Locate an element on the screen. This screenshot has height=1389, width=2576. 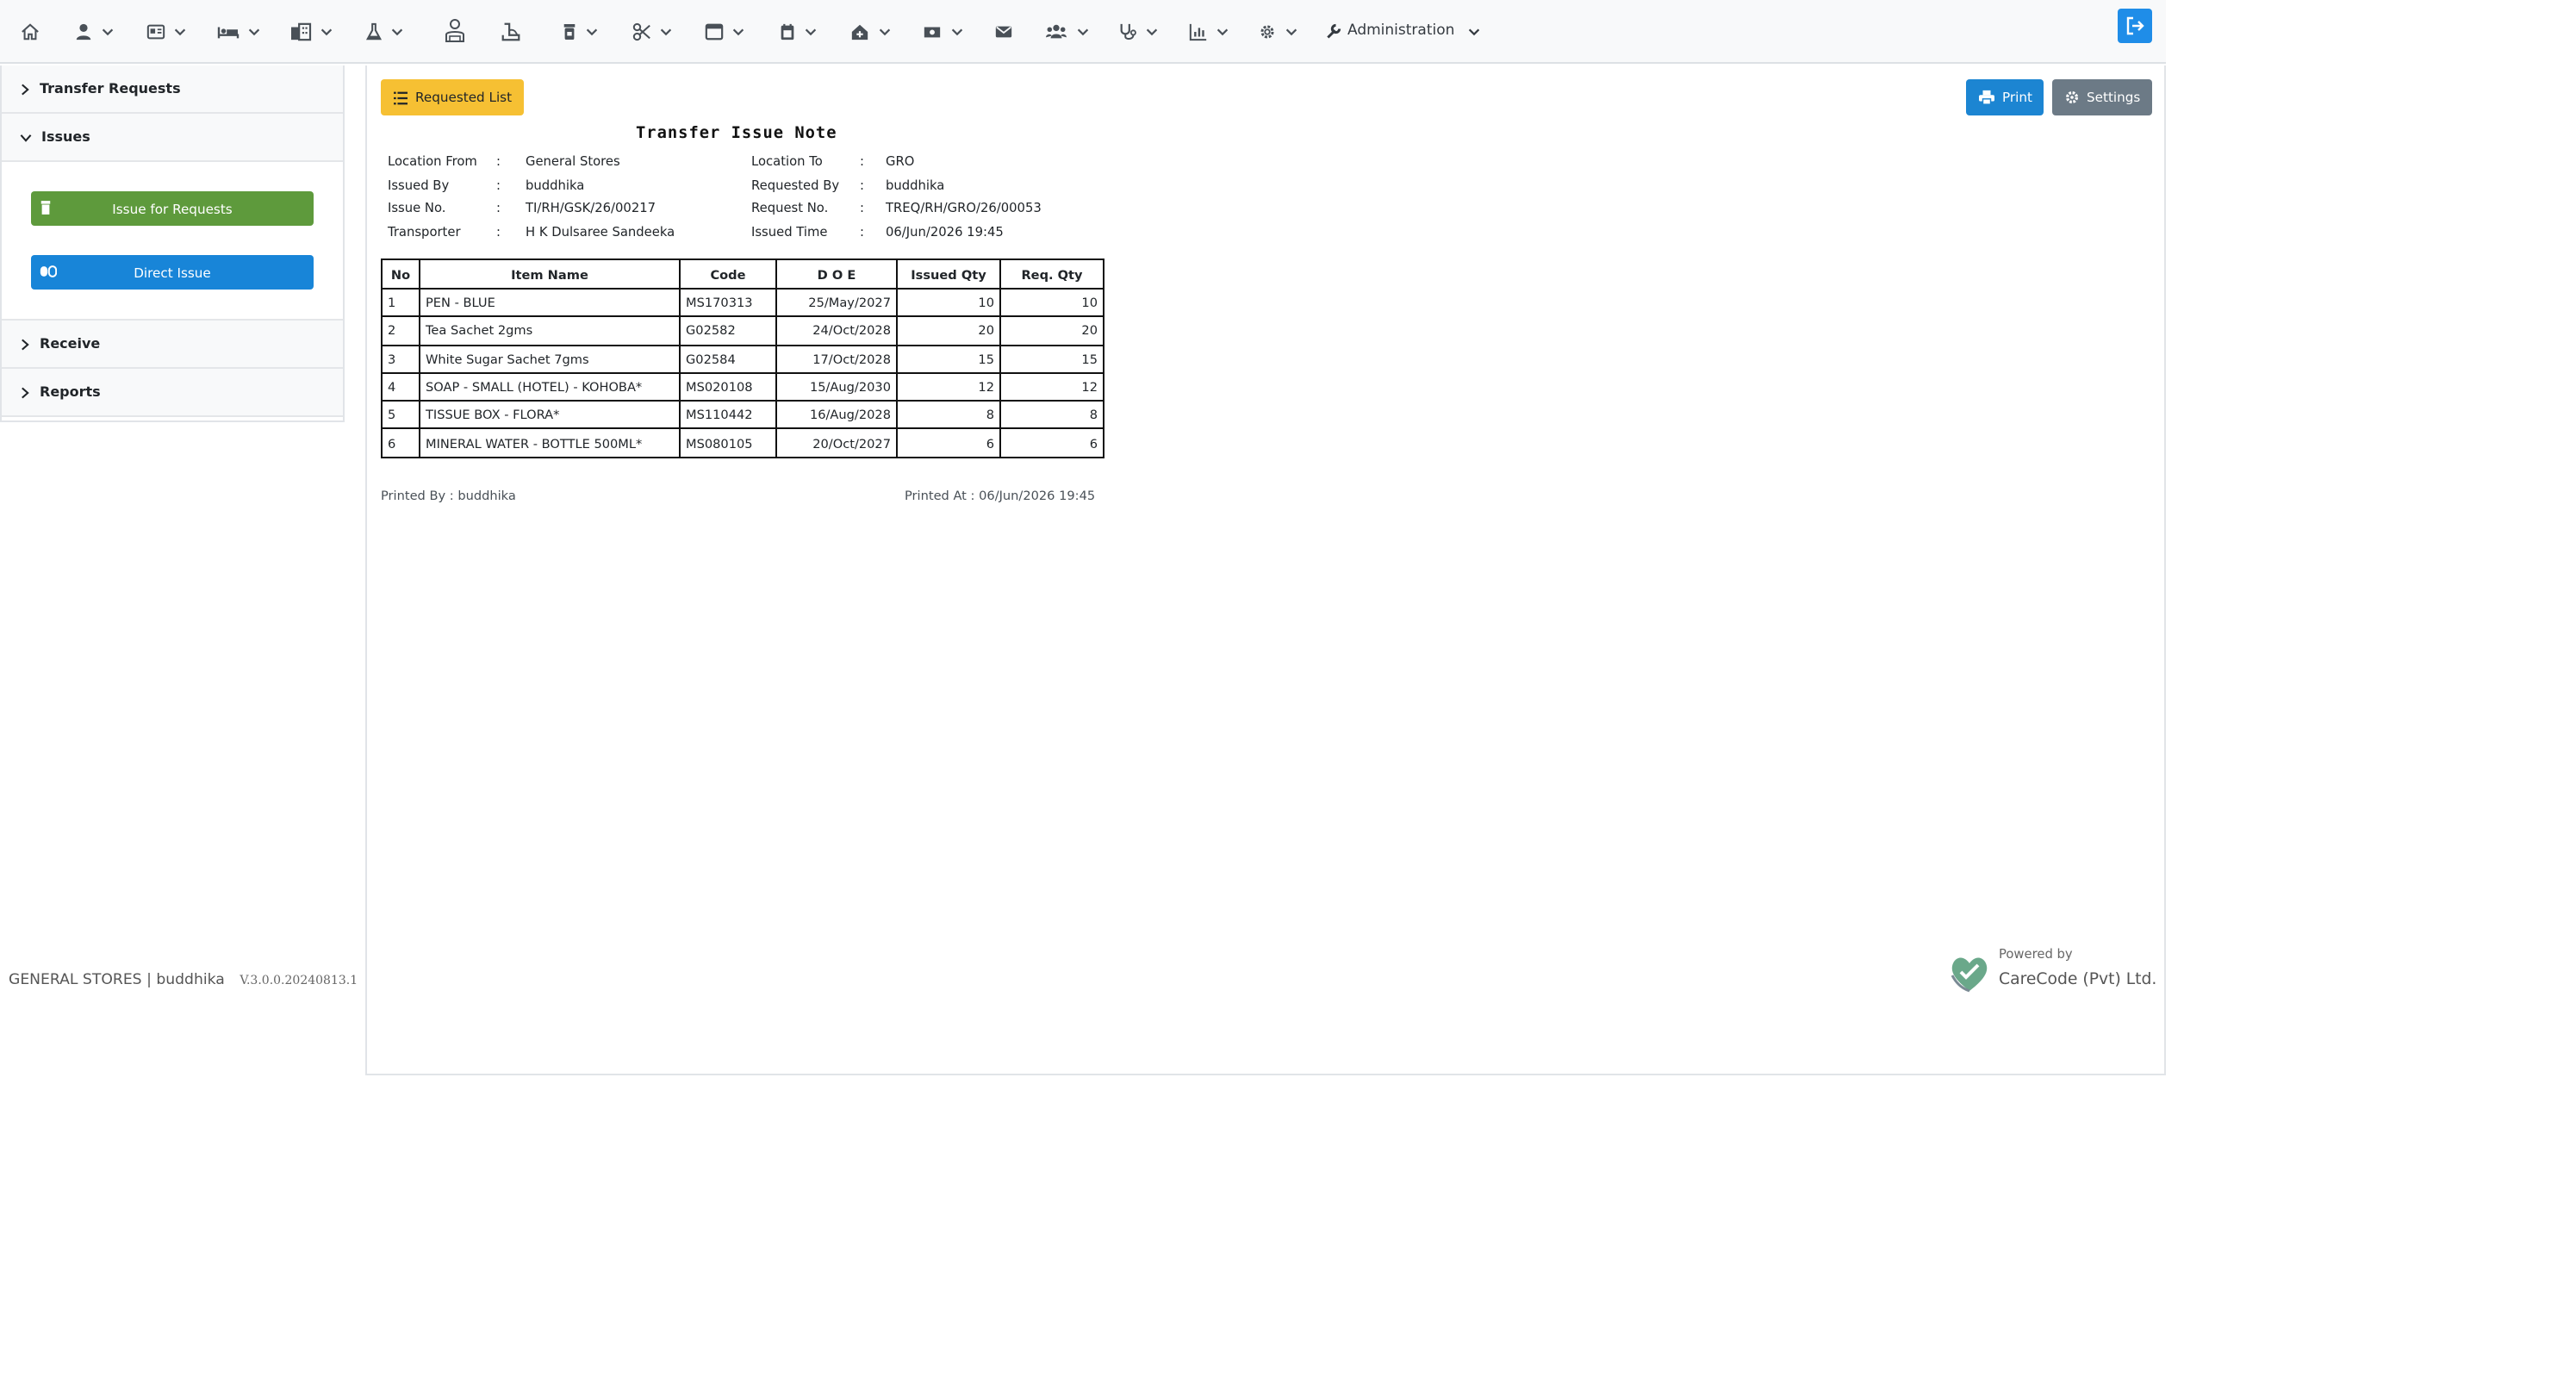
requested-list-button: Requested List is located at coordinates (453, 97).